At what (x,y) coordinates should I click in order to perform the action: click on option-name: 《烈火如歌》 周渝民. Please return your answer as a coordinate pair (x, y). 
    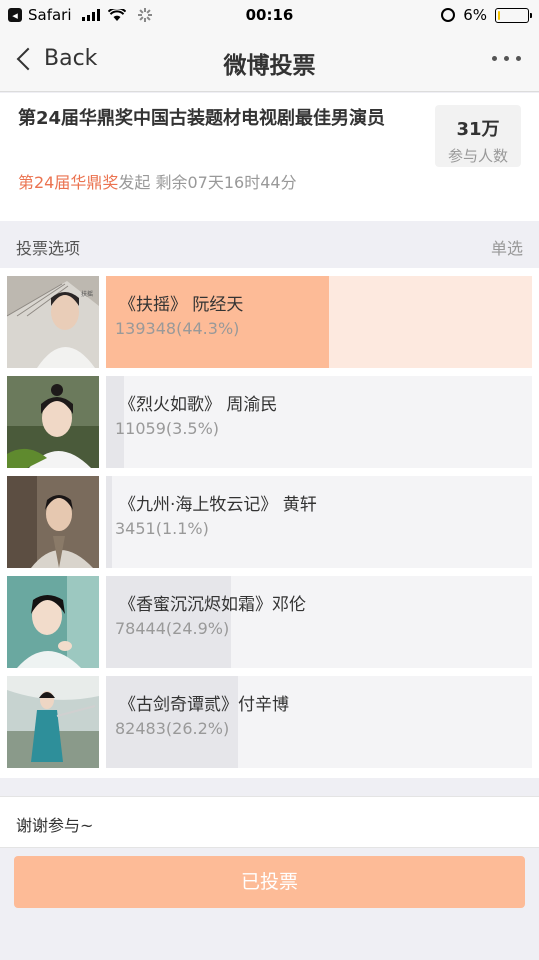
    Looking at the image, I should click on (198, 405).